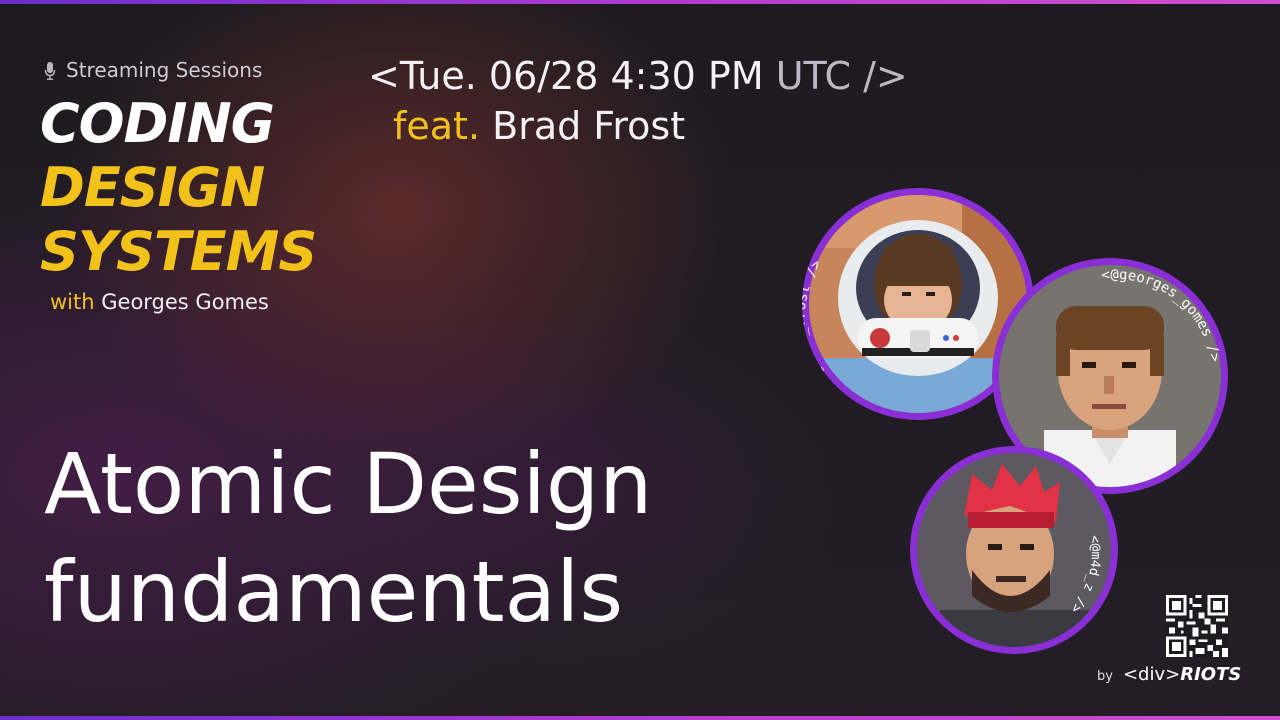 This screenshot has height=720, width=1280. I want to click on qr-code-icon, so click(1197, 626).